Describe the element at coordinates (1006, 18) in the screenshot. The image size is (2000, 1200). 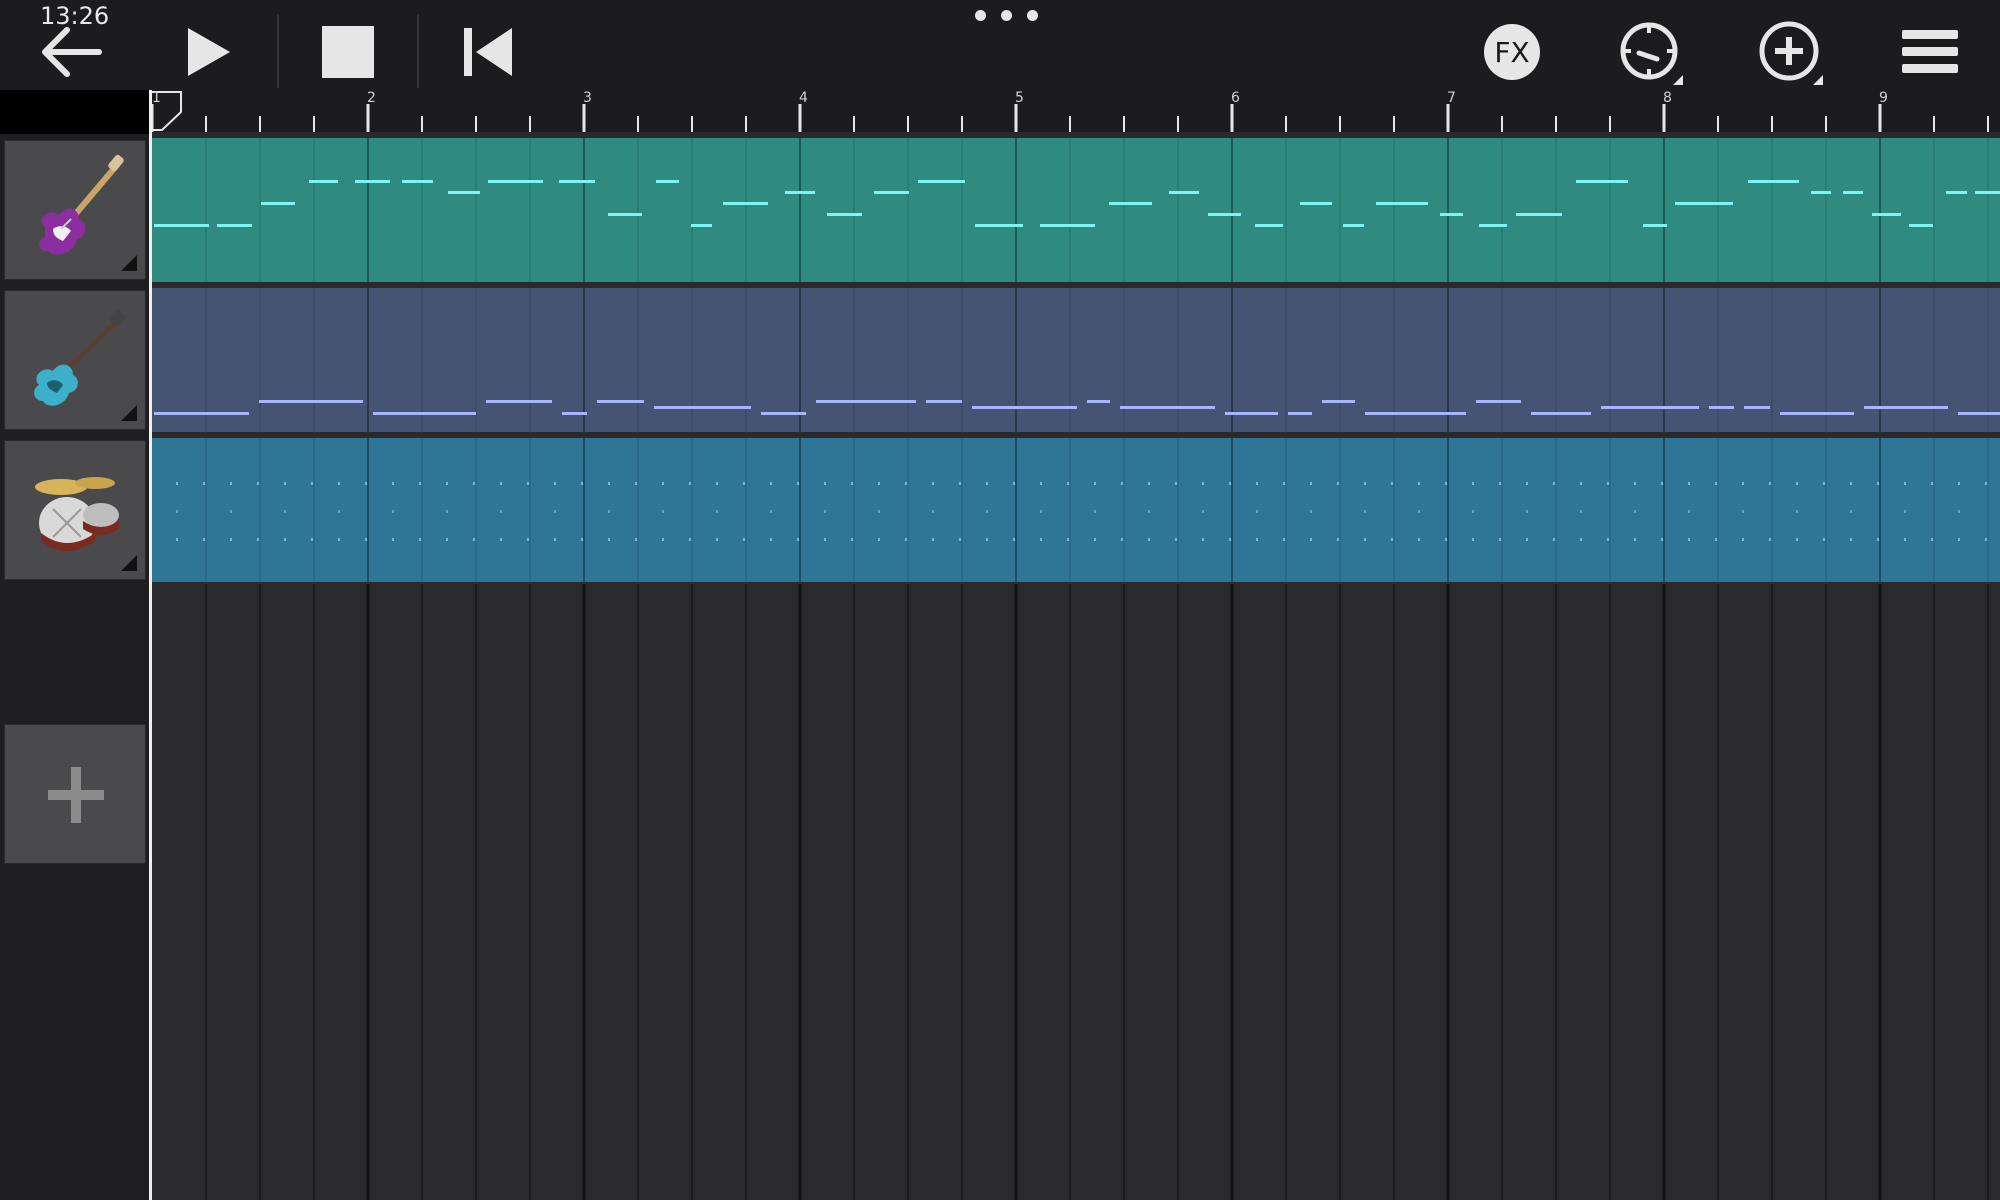
I see `more-options-button` at that location.